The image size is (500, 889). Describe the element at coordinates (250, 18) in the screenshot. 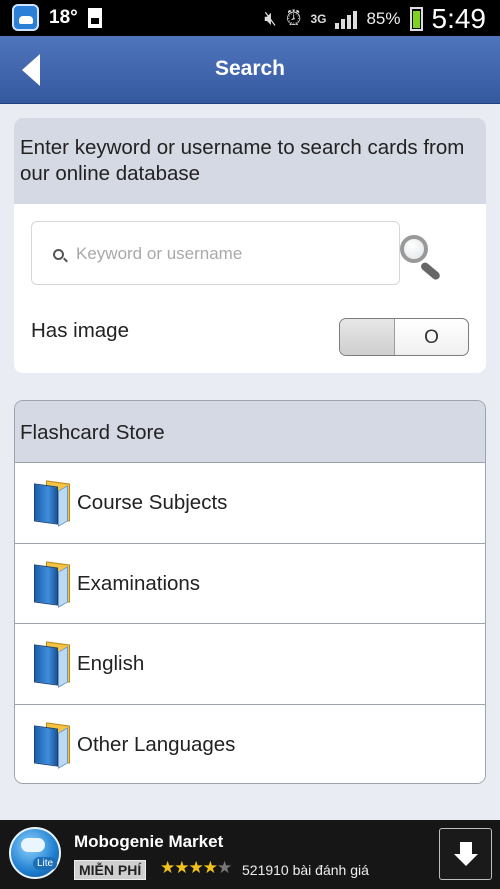

I see `status-bar: 18° 🔇︎ ⏰︎ 3G 85% 5:49` at that location.